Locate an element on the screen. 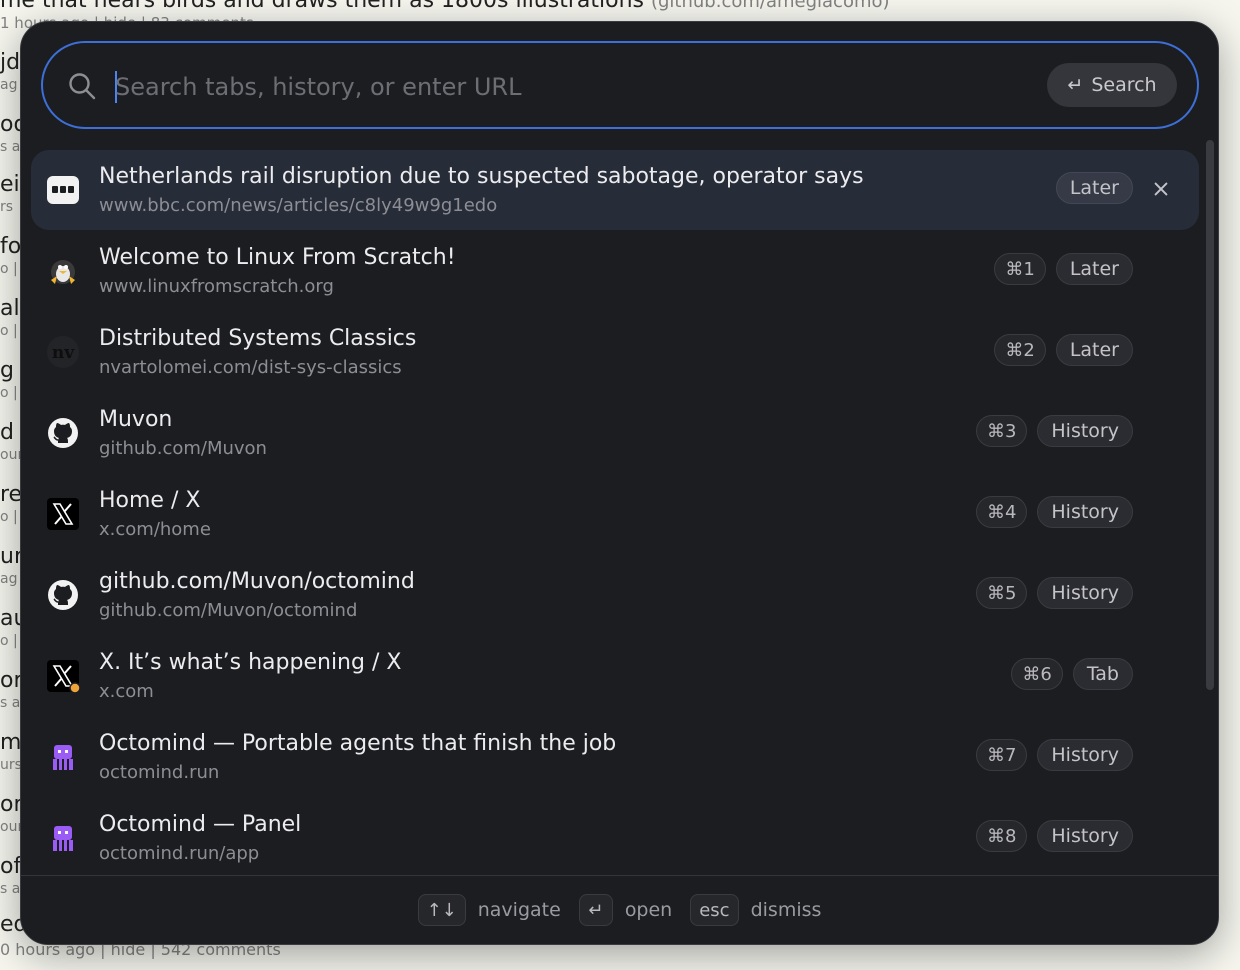 The height and width of the screenshot is (970, 1240). open-label: open is located at coordinates (648, 910).